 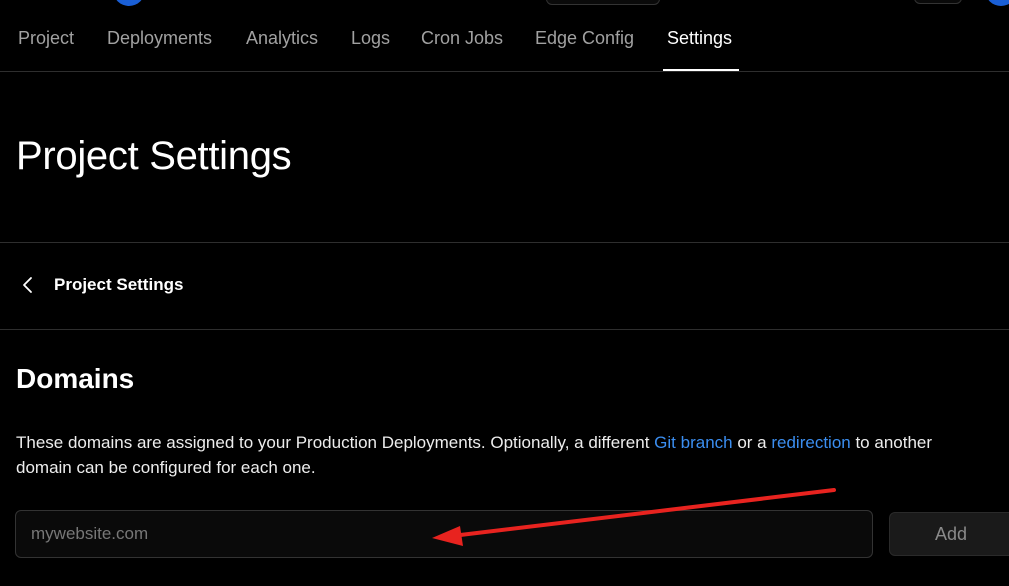 What do you see at coordinates (938, 2) in the screenshot?
I see `toolbar-button` at bounding box center [938, 2].